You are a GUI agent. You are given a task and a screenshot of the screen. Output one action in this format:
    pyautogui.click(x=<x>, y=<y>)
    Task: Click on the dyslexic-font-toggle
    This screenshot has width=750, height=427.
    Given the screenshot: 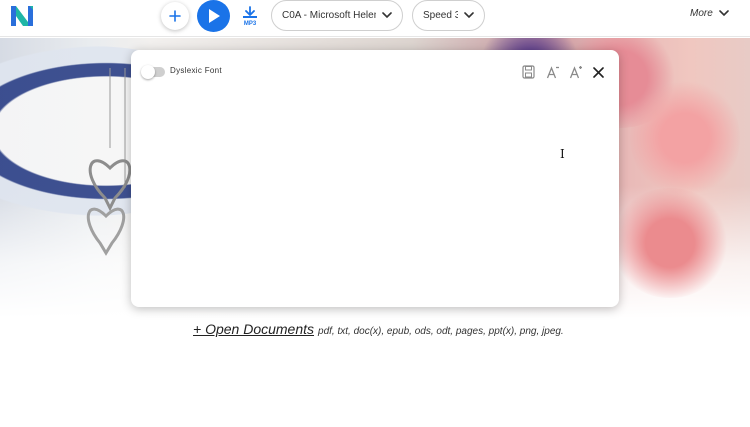 What is the action you would take?
    pyautogui.click(x=153, y=72)
    